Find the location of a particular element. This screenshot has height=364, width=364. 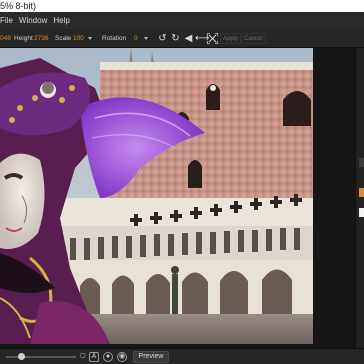

apply-button: Apply is located at coordinates (231, 38).